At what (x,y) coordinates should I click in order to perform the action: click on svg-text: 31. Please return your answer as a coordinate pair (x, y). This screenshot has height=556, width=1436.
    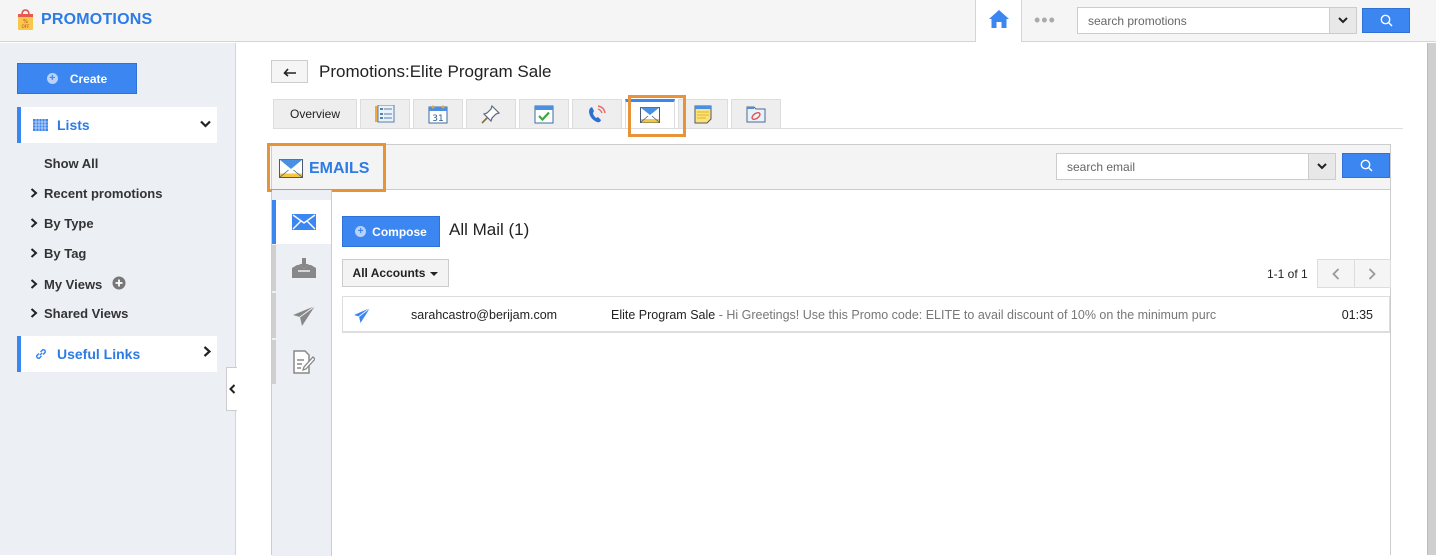
    Looking at the image, I should click on (437, 119).